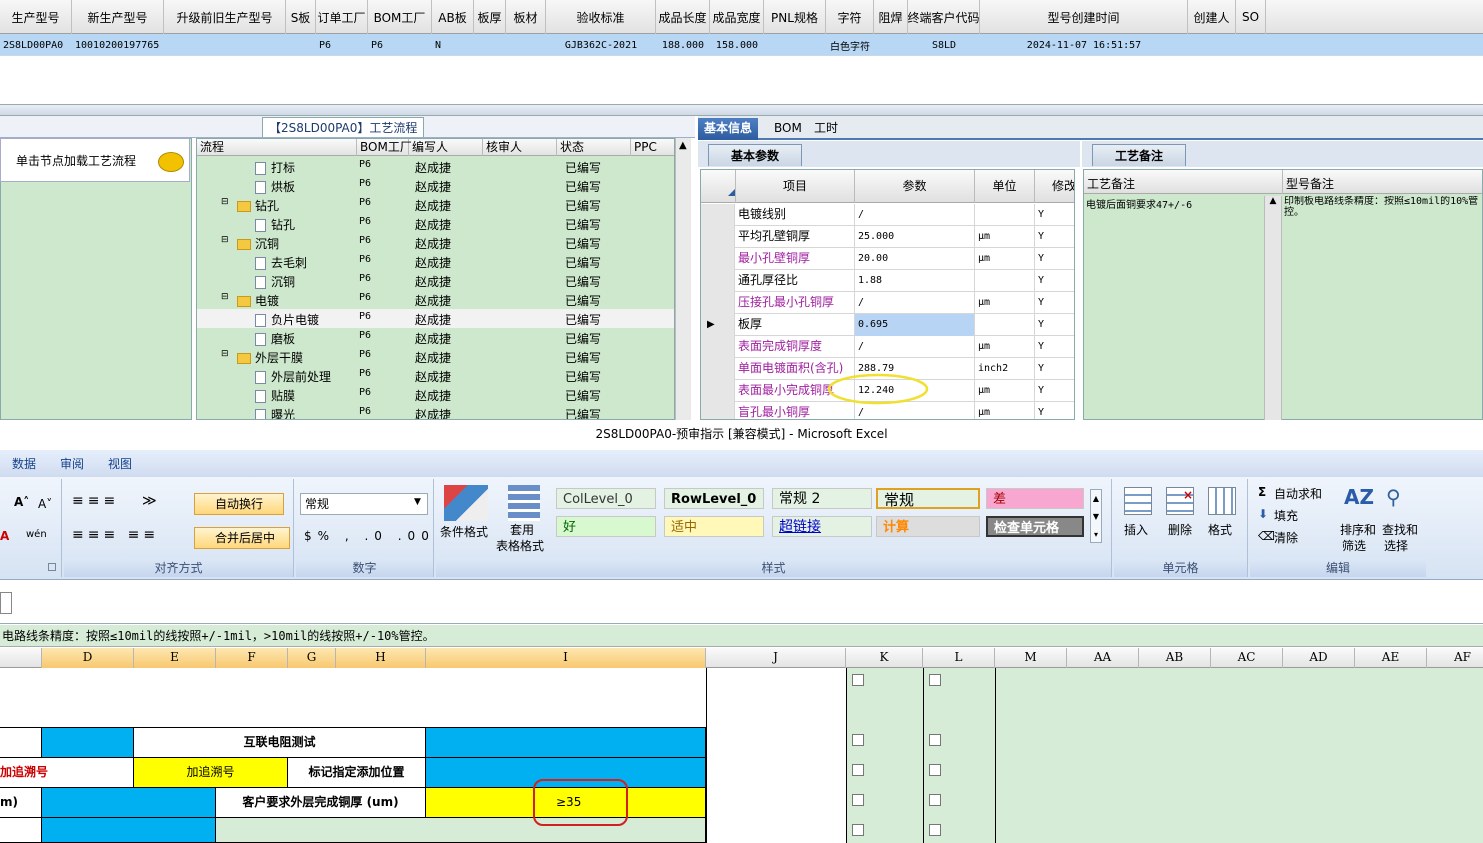 The image size is (1483, 843). Describe the element at coordinates (120, 463) in the screenshot. I see `tab-view: 视图` at that location.